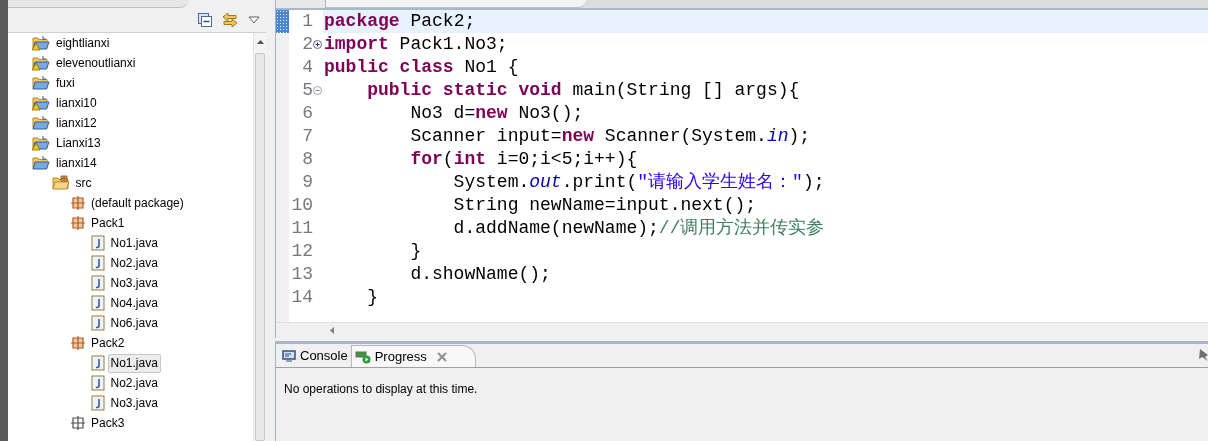 This screenshot has height=441, width=1208. What do you see at coordinates (78, 143) in the screenshot?
I see `tree-item: Lianxi13` at bounding box center [78, 143].